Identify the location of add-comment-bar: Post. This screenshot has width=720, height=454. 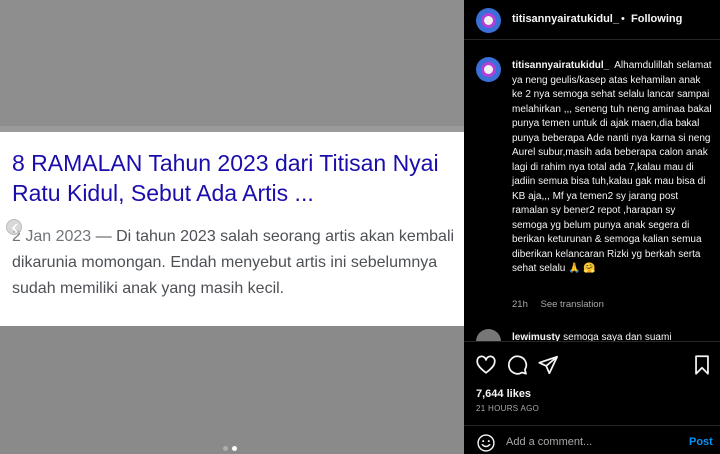
(592, 439).